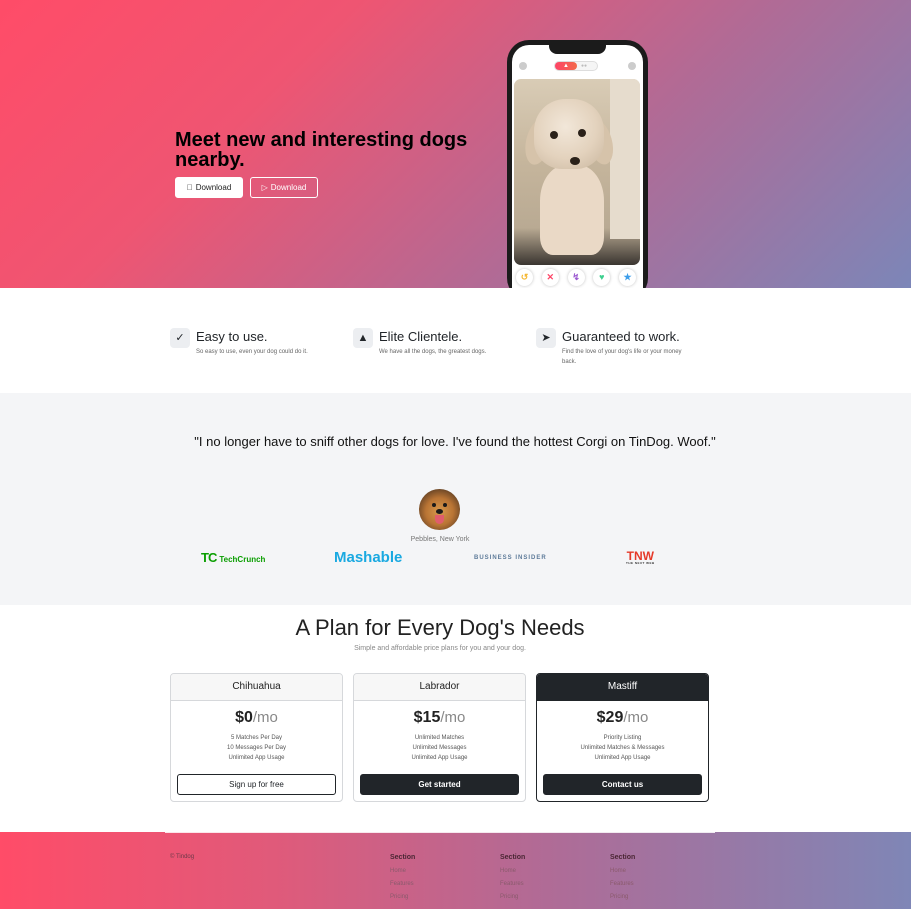  Describe the element at coordinates (264, 187) in the screenshot. I see `google-play-icon: ▷` at that location.